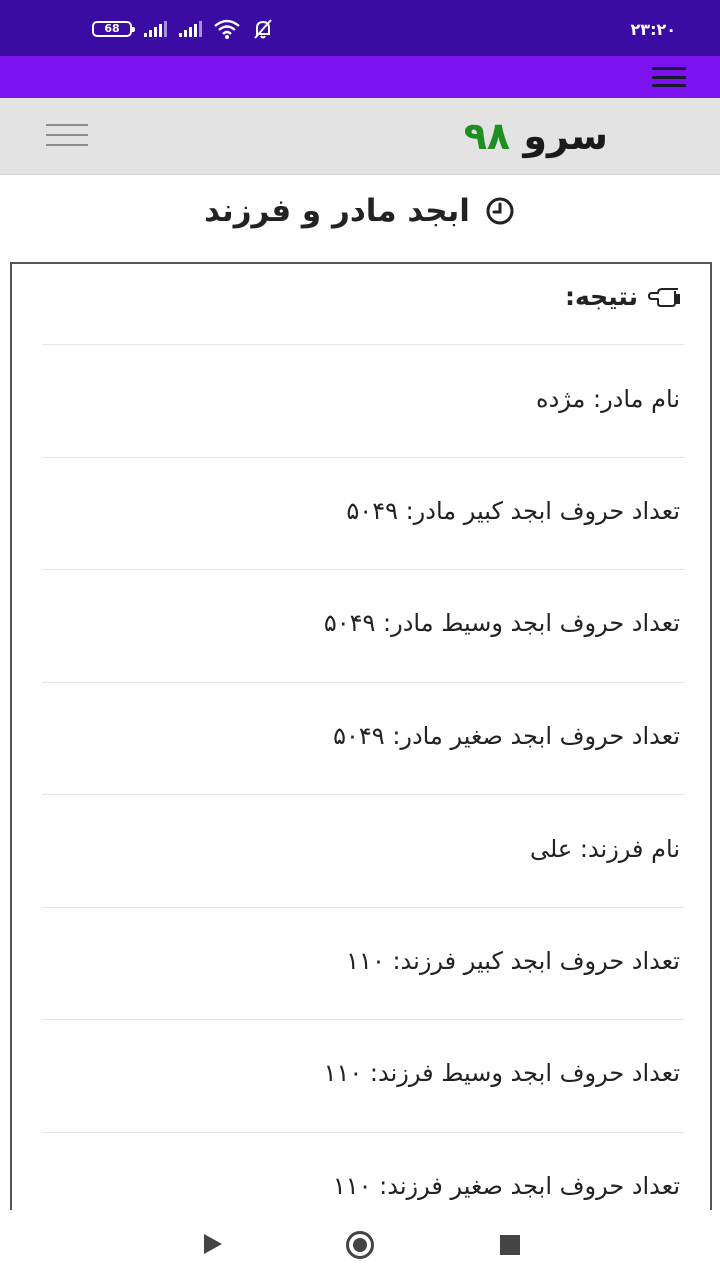 The image size is (720, 1280). Describe the element at coordinates (501, 623) in the screenshot. I see `result-row-mother-vasit: تعداد حروف ابجد وسیط مادر: ۵۰۴۹` at that location.